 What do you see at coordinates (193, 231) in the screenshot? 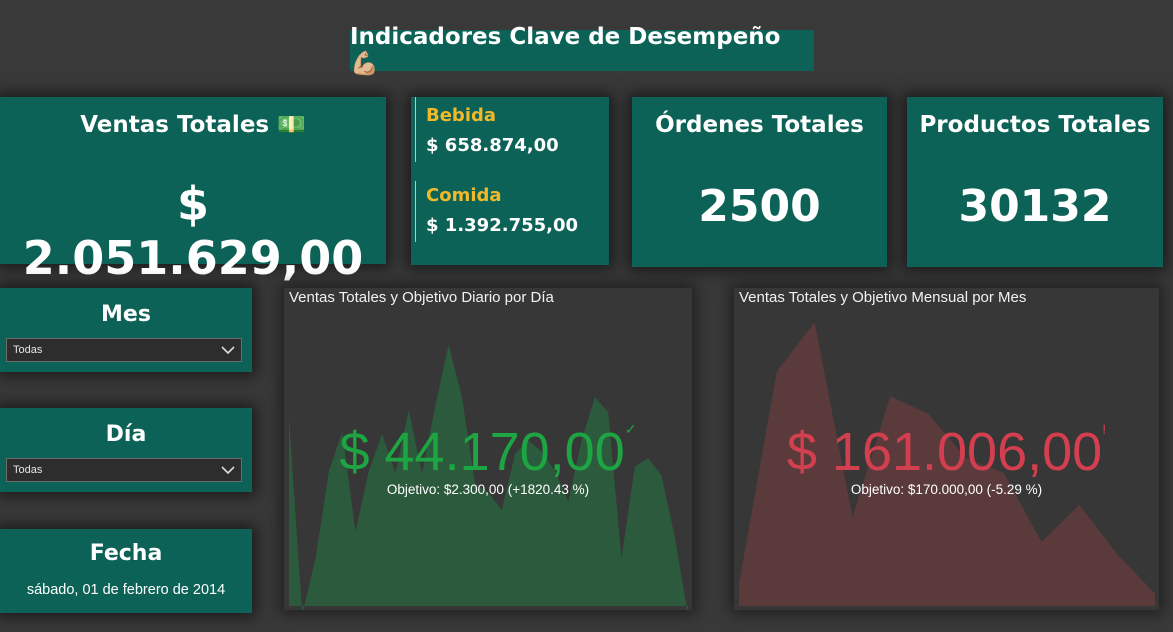
I see `total-sales-value: $ 2.051.629,00` at bounding box center [193, 231].